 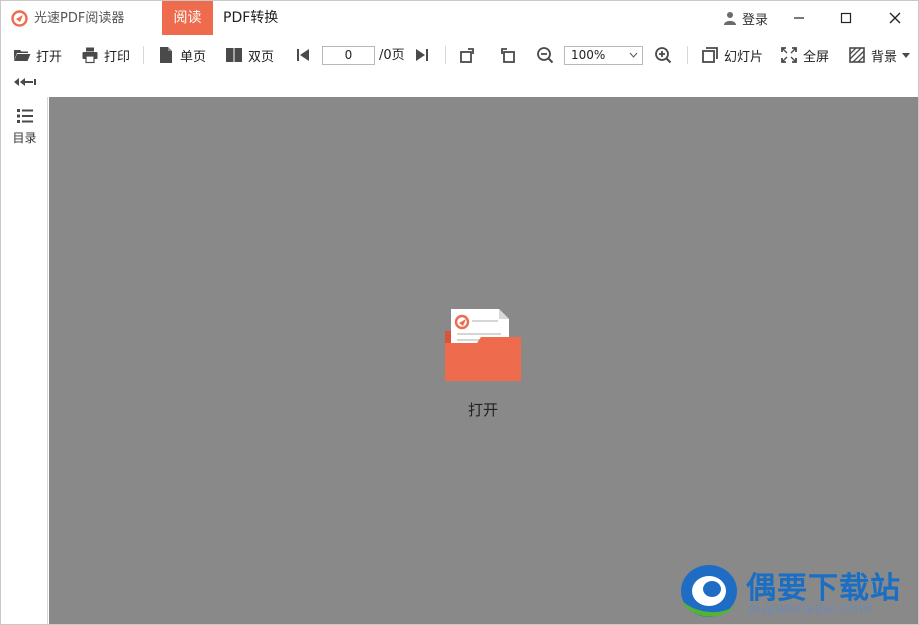 I want to click on zoom-in-icon, so click(x=663, y=55).